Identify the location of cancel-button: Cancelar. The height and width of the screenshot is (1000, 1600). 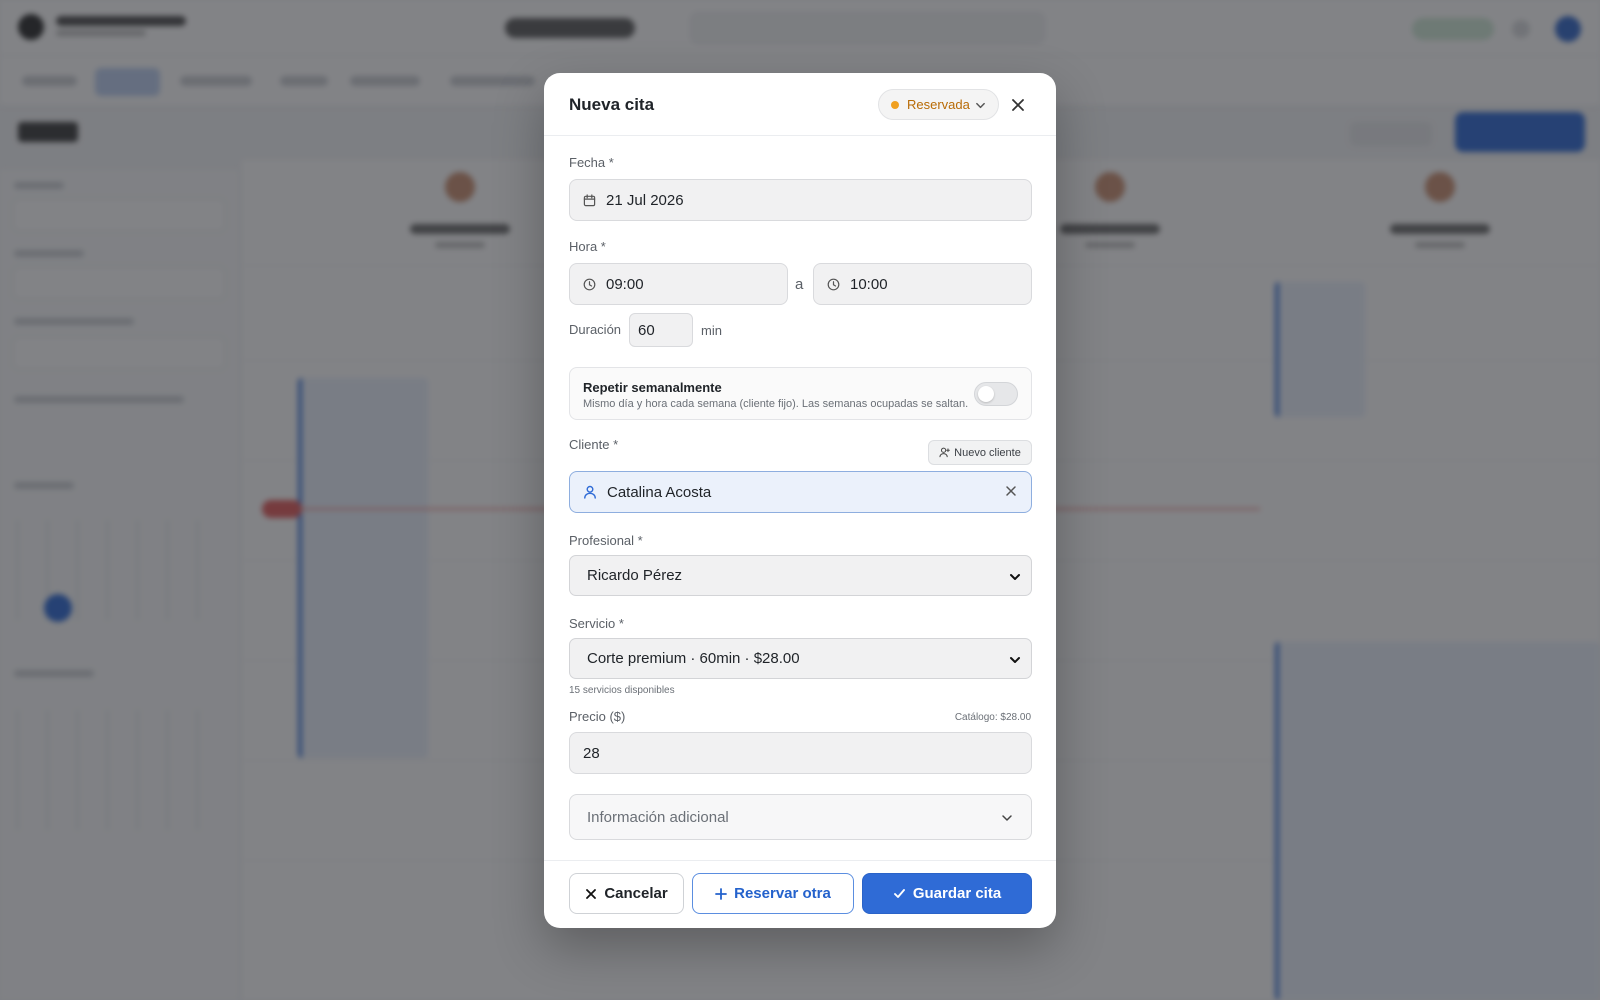
(626, 893).